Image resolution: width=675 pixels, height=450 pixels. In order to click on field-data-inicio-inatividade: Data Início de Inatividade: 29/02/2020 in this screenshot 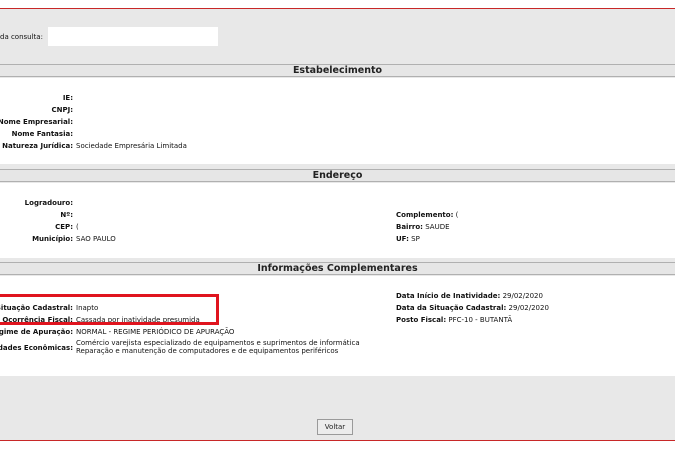, I will do `click(469, 296)`.